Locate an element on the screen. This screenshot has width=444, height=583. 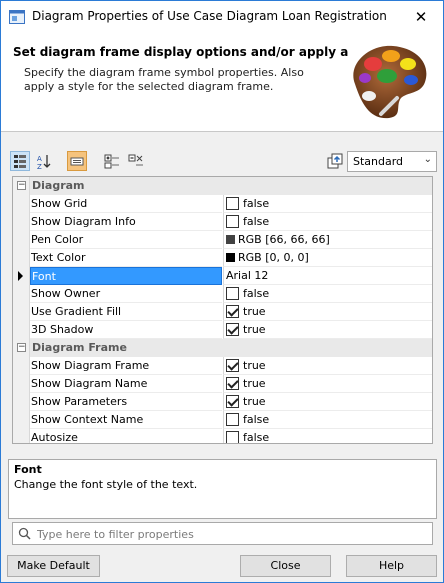
current-row-arrow-icon is located at coordinates (20, 276).